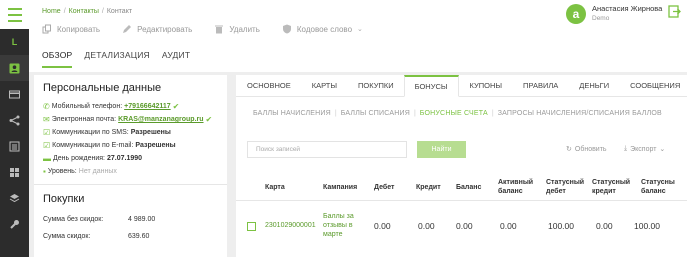  I want to click on contact-icon, so click(14, 68).